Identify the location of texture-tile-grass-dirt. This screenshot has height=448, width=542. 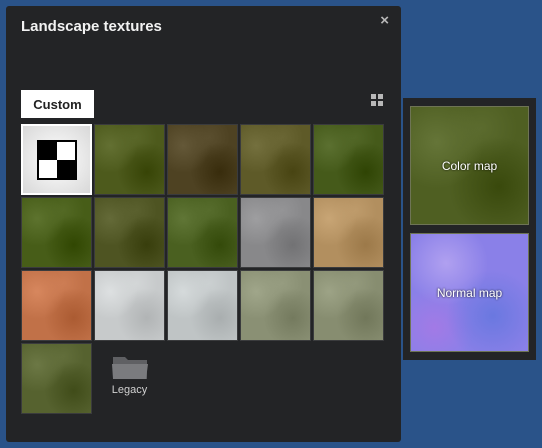
(202, 159).